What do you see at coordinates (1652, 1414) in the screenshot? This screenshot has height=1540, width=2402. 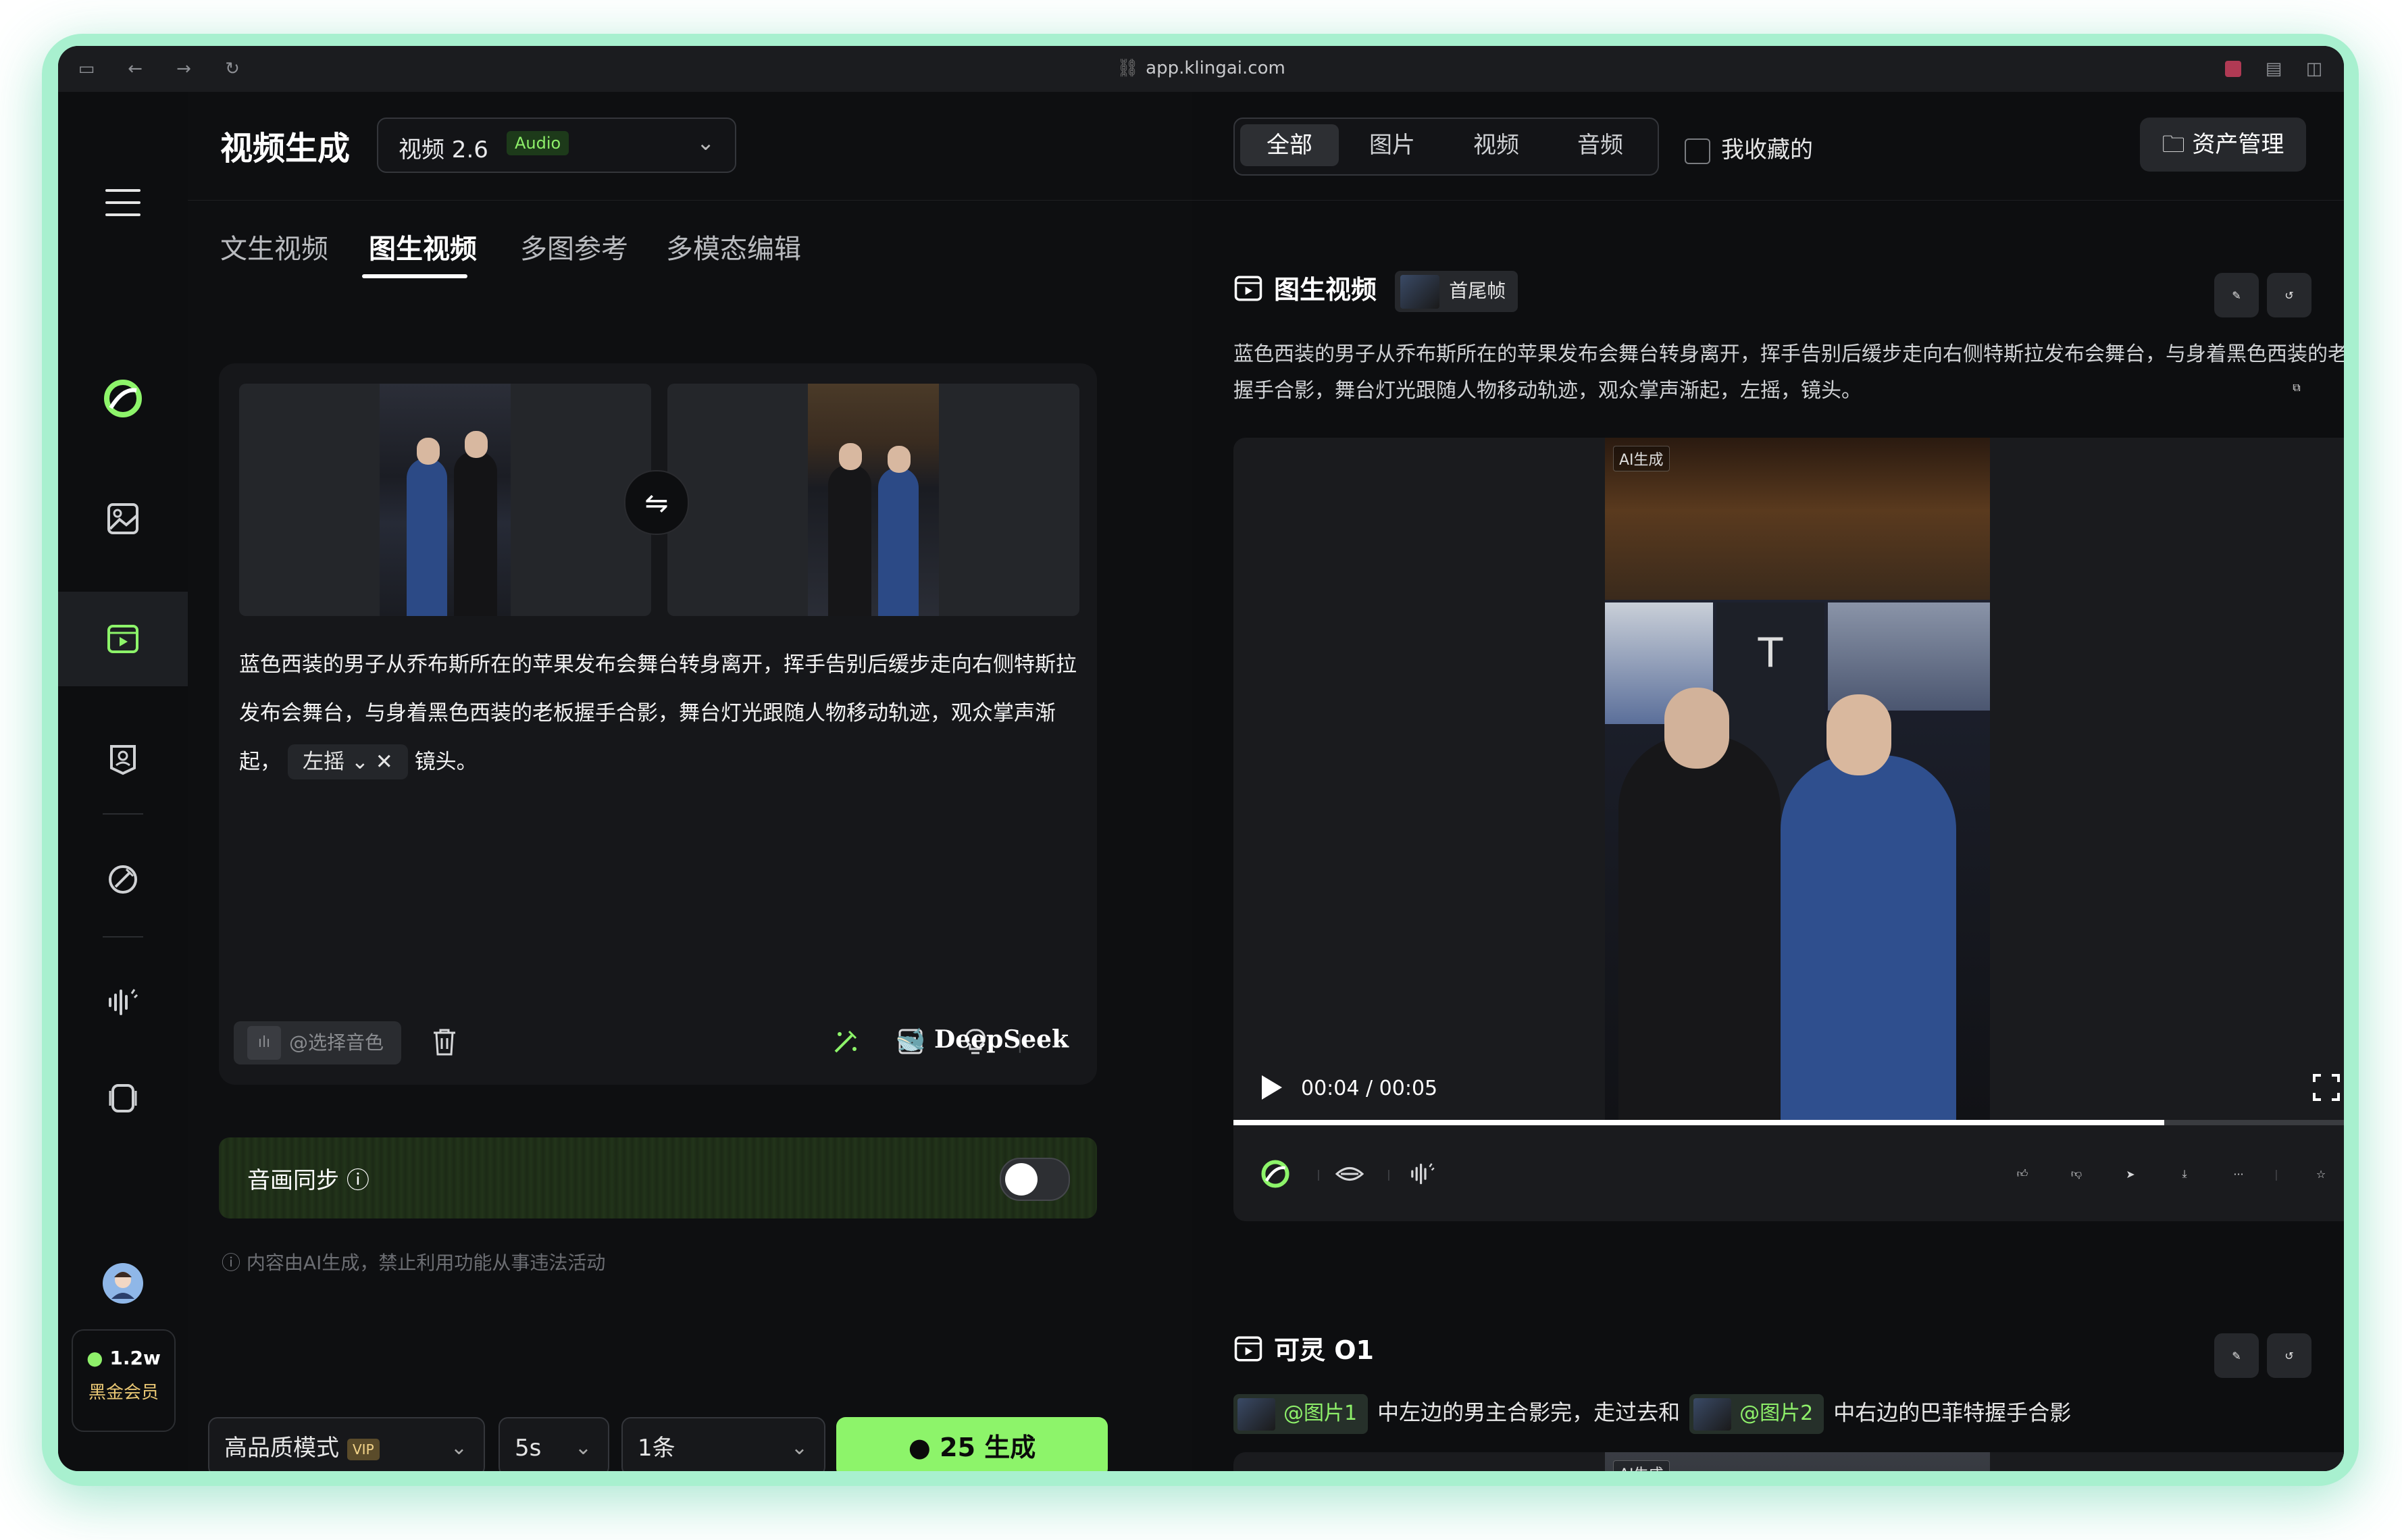 I see `result-prompt: @图片1 中左边的男主合影完，走过去和 @图片2 中右边的巴菲特握手合影` at bounding box center [1652, 1414].